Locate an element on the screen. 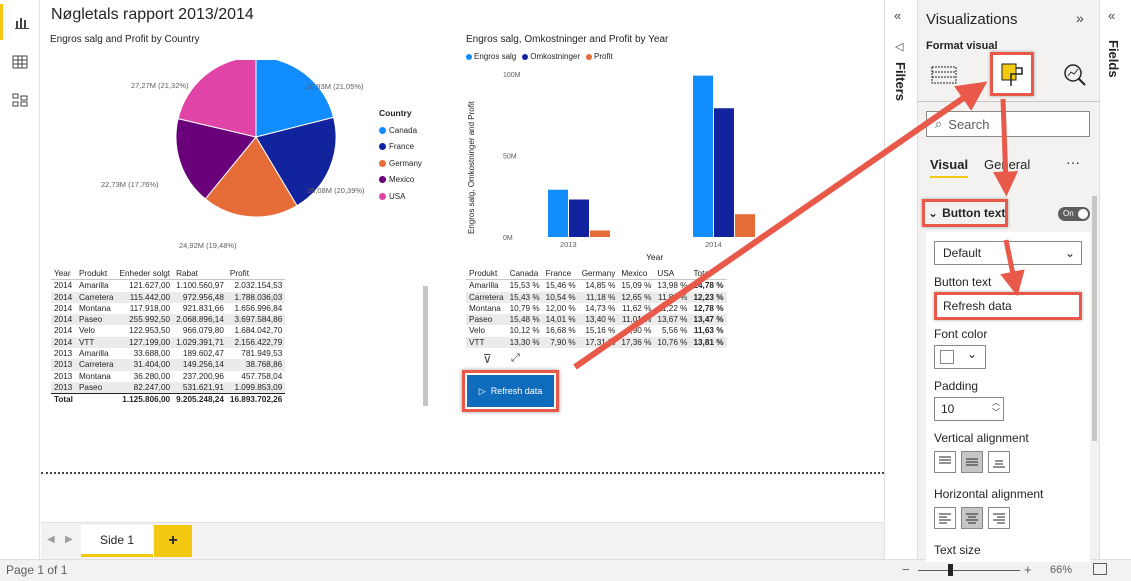  bar-legend-item: Omkostninger is located at coordinates (551, 56).